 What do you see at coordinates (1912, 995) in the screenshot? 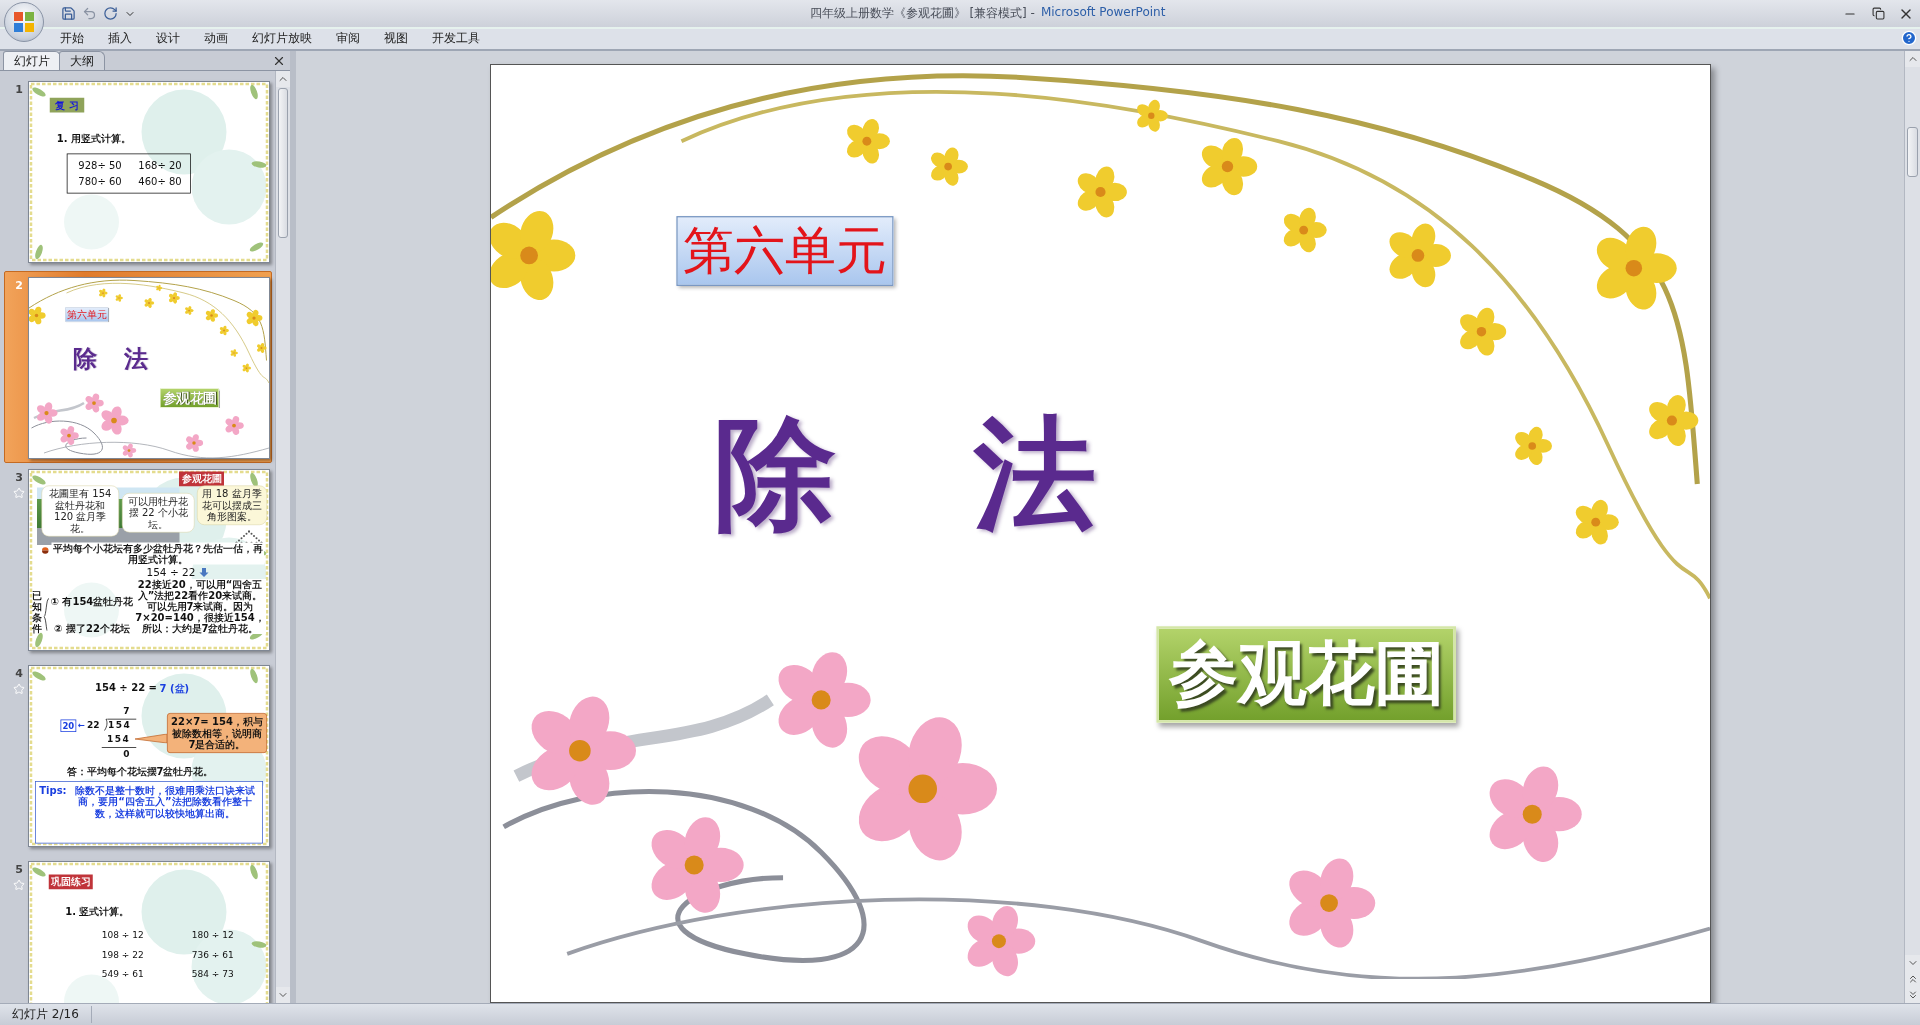
I see `next-slide-icon` at bounding box center [1912, 995].